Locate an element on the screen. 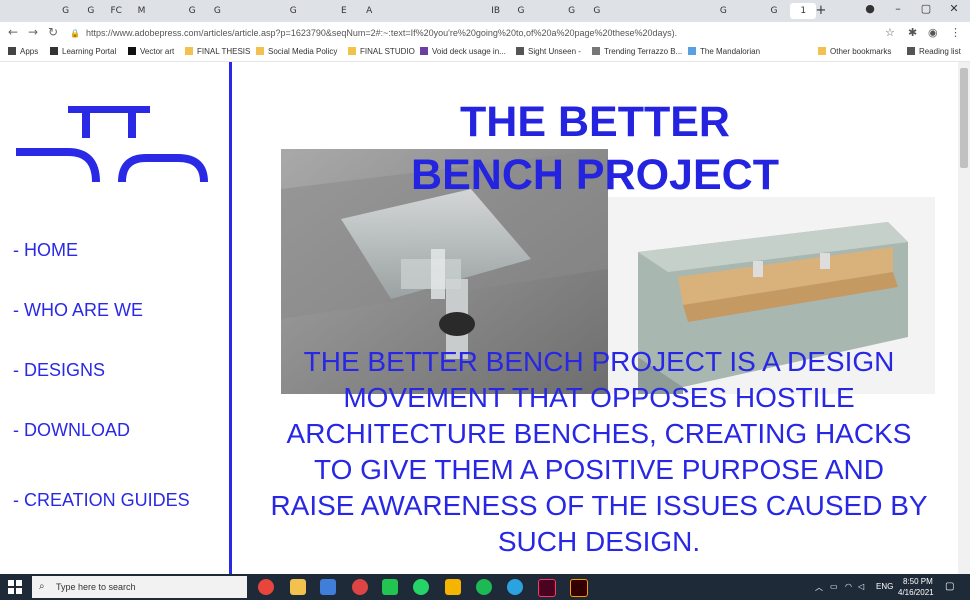  notifications-icon: ▢ is located at coordinates (949, 586).